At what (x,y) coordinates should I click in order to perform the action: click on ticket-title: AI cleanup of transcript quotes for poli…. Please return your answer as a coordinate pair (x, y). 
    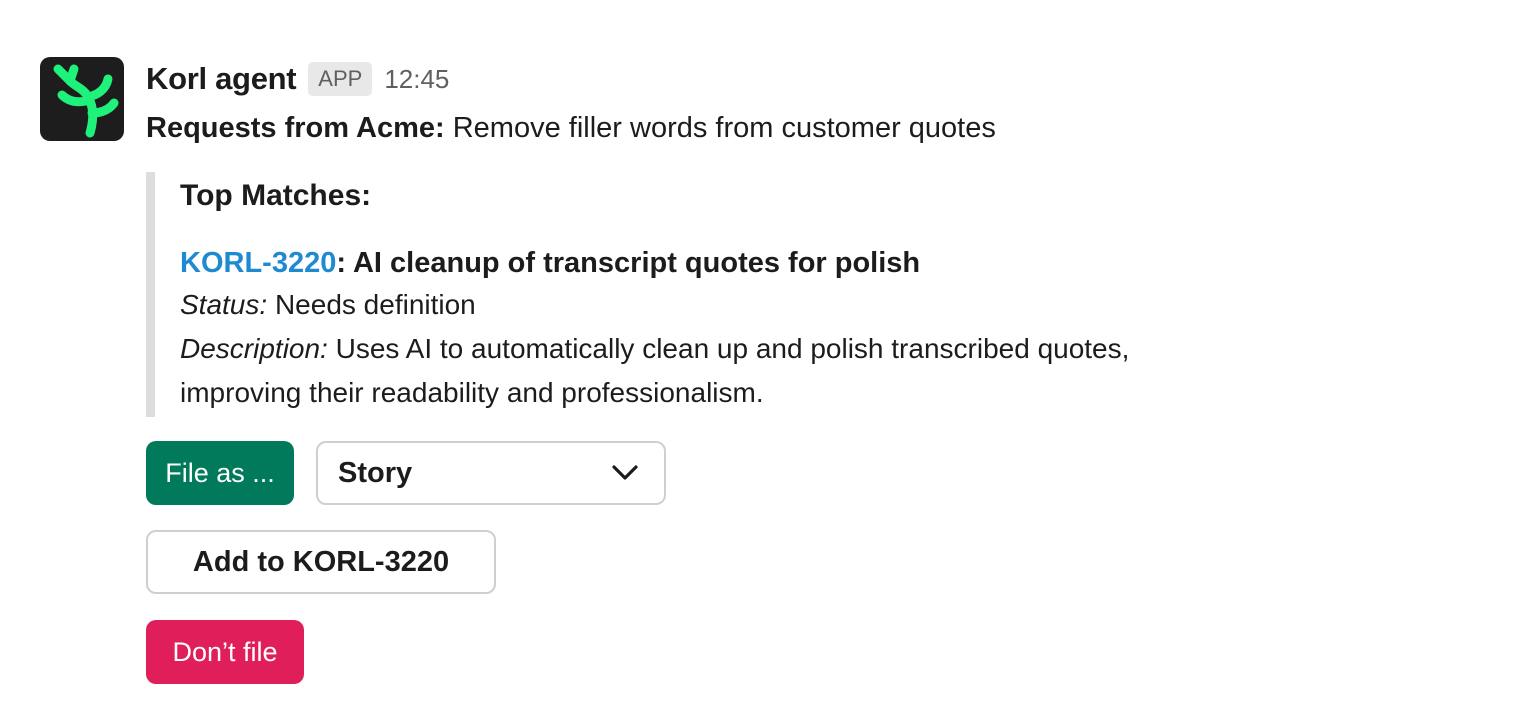
    Looking at the image, I should click on (633, 263).